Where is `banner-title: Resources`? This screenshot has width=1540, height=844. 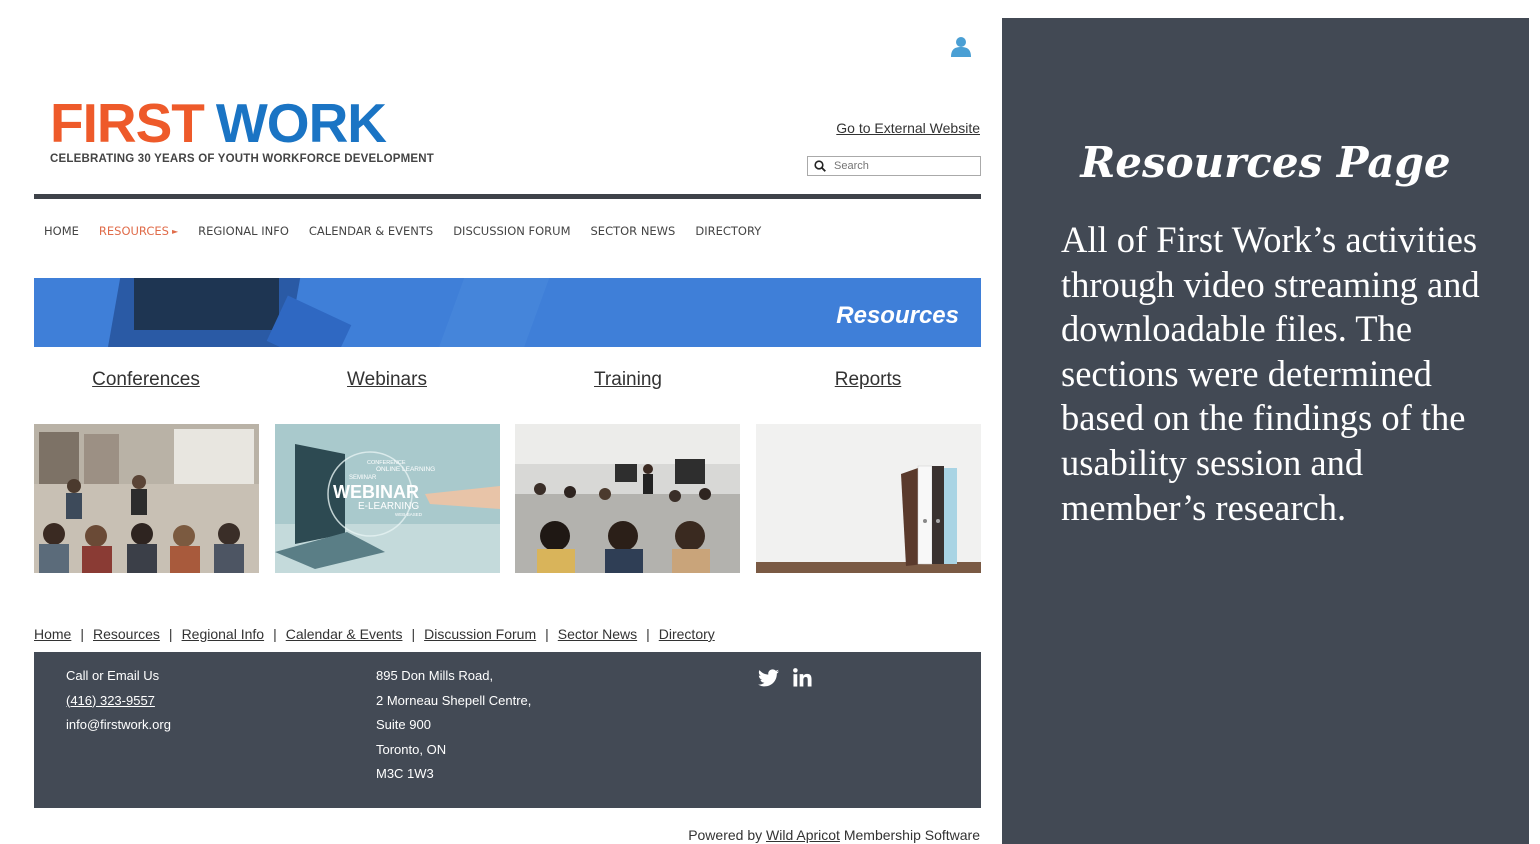
banner-title: Resources is located at coordinates (897, 315).